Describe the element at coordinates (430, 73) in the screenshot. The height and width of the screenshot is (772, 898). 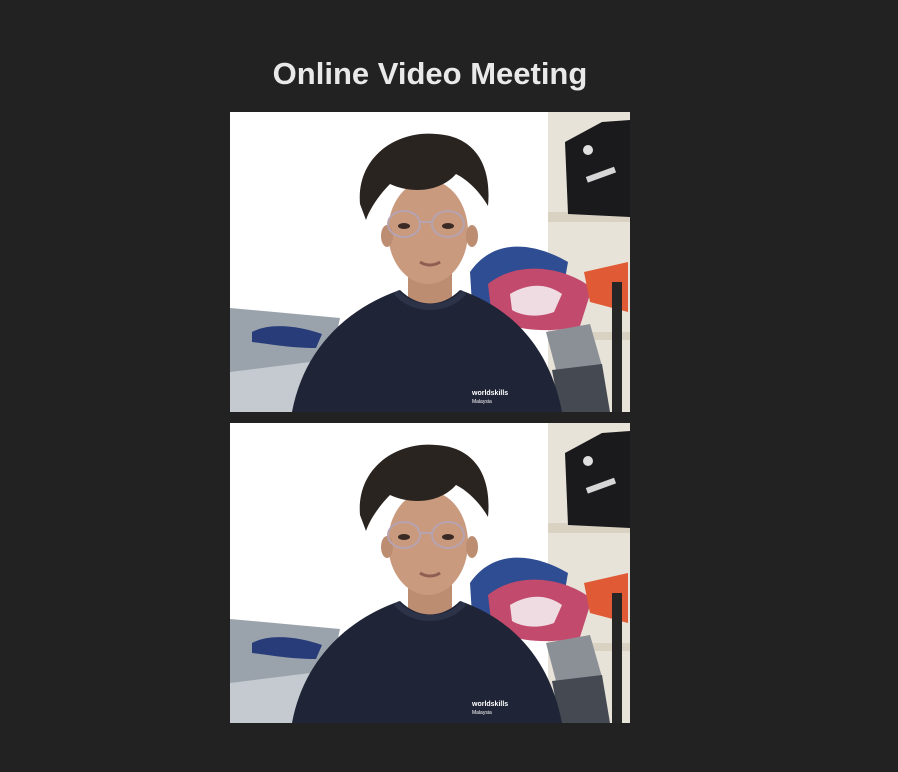
I see `page-title: Online Video Meeting` at that location.